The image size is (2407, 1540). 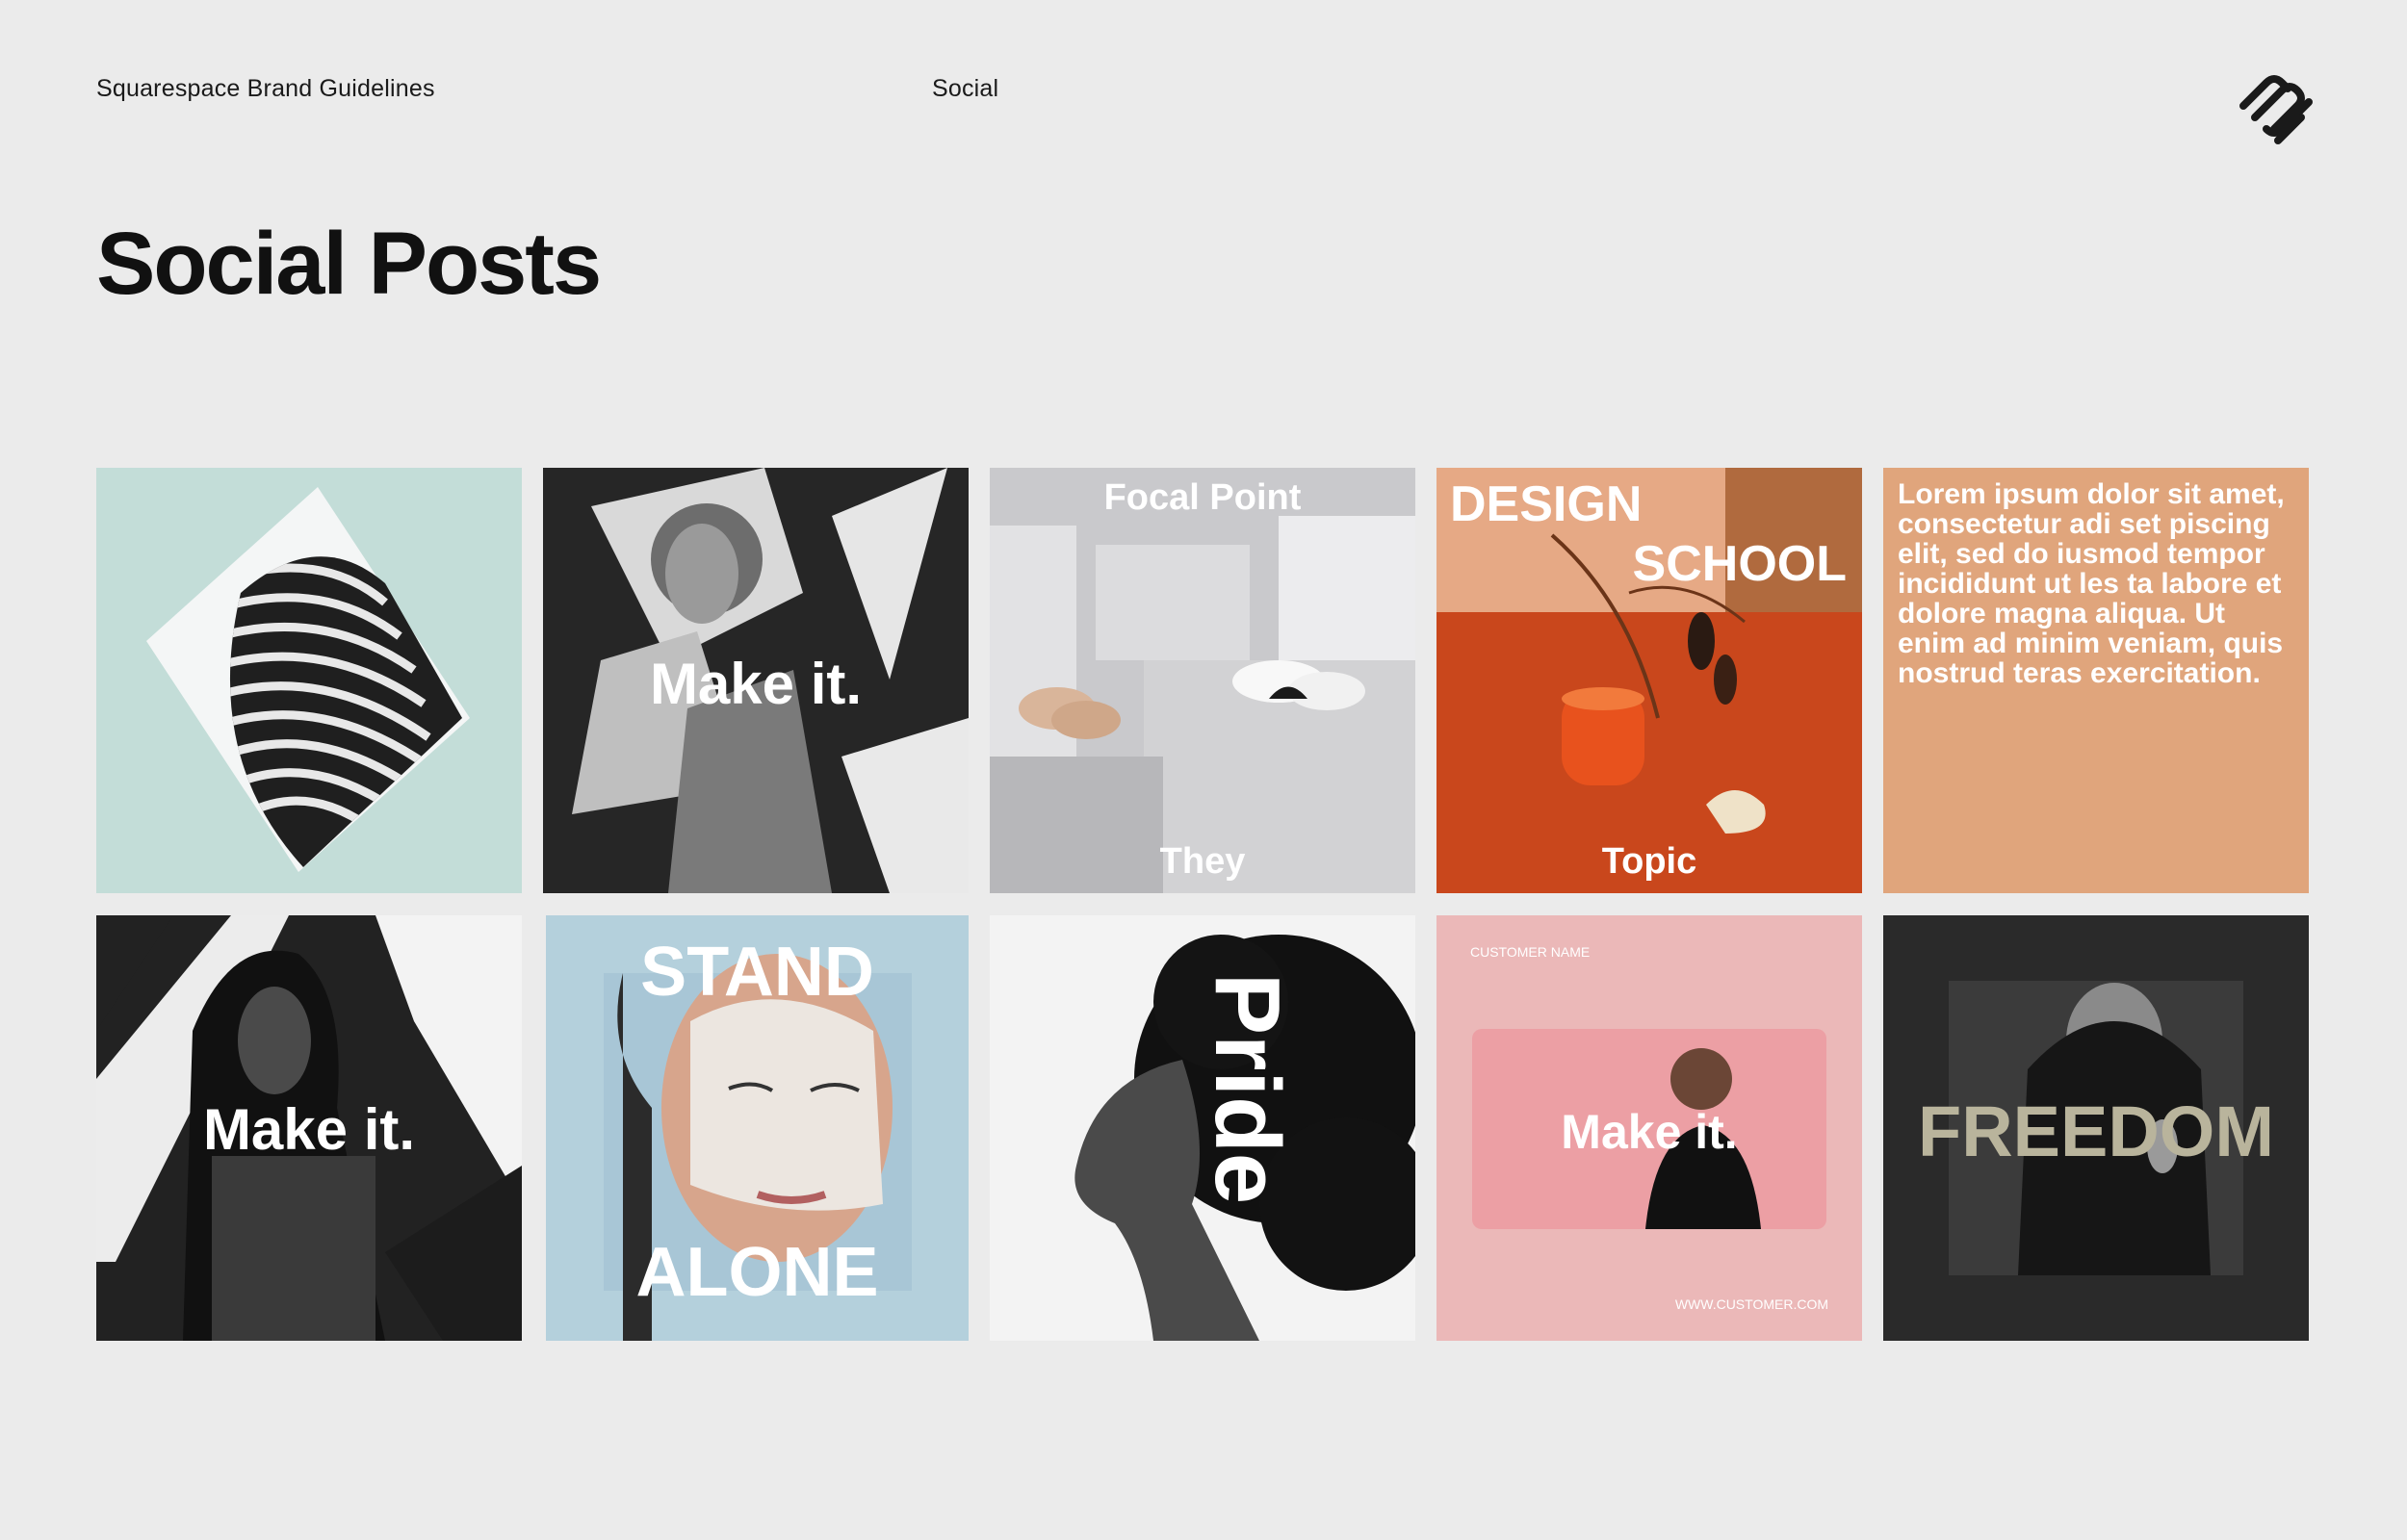 I want to click on post-headline: Pride, so click(x=1247, y=1089).